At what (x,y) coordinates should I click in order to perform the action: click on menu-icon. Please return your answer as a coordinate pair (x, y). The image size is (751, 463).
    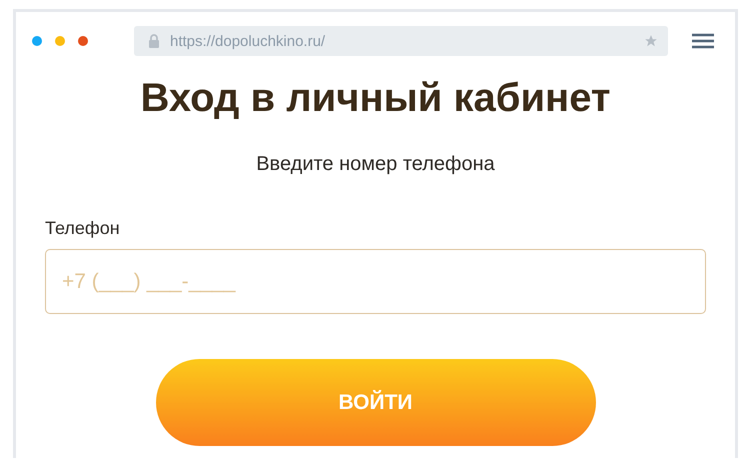
    Looking at the image, I should click on (703, 41).